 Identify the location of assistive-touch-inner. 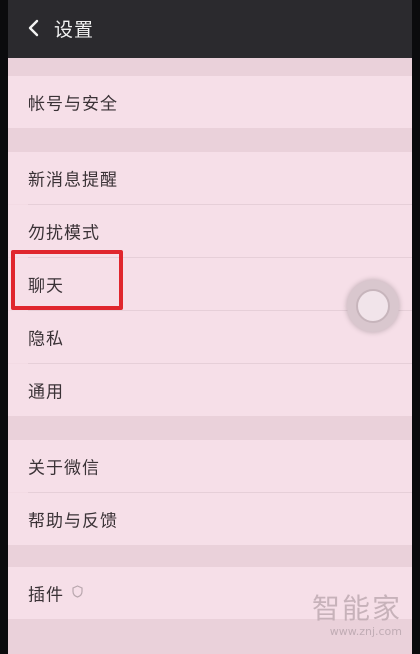
(373, 306).